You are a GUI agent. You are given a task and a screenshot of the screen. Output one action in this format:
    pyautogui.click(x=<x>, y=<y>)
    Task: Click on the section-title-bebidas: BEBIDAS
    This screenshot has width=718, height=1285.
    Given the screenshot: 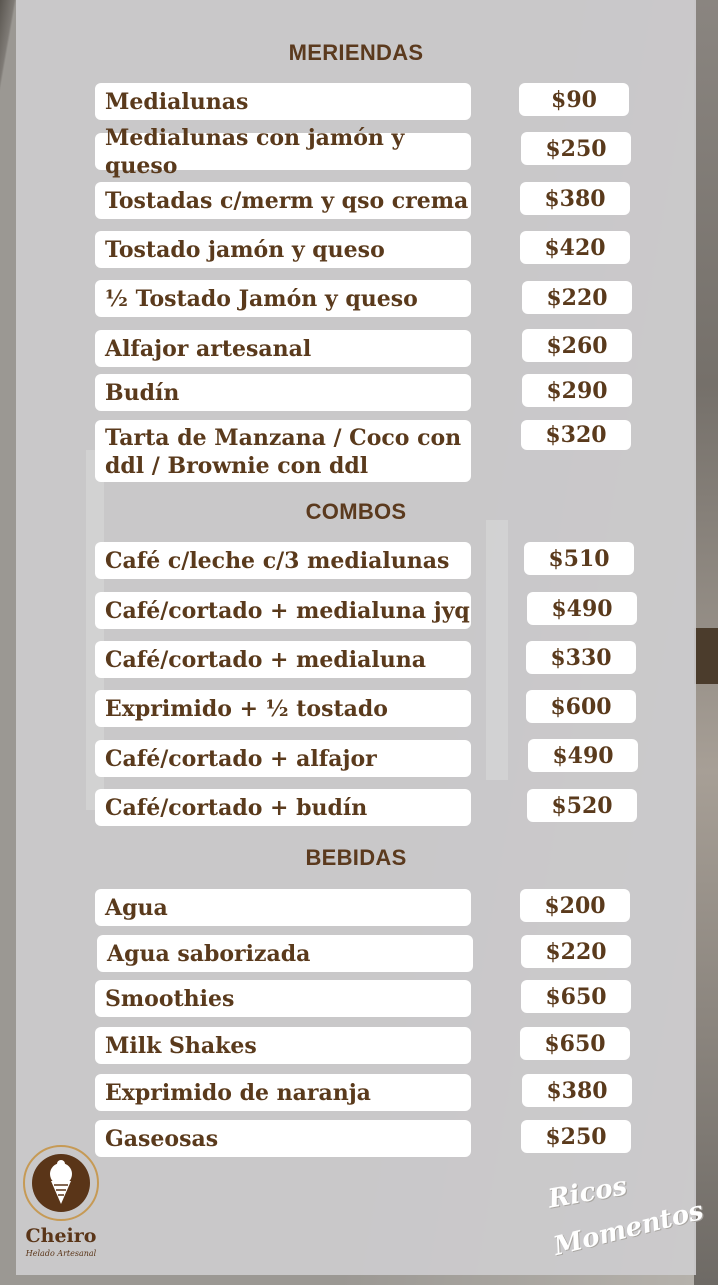 What is the action you would take?
    pyautogui.click(x=356, y=857)
    